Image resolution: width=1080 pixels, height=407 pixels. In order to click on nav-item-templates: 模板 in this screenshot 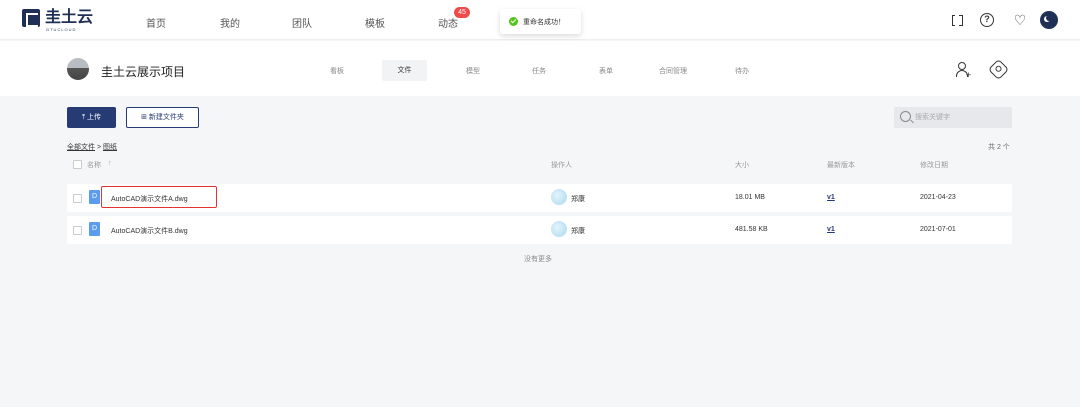, I will do `click(375, 22)`.